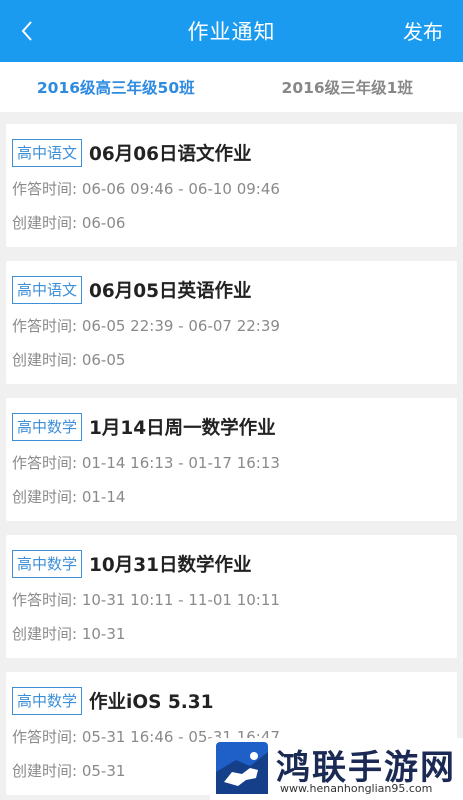  I want to click on created-date: 创建时间: 10-31, so click(69, 634).